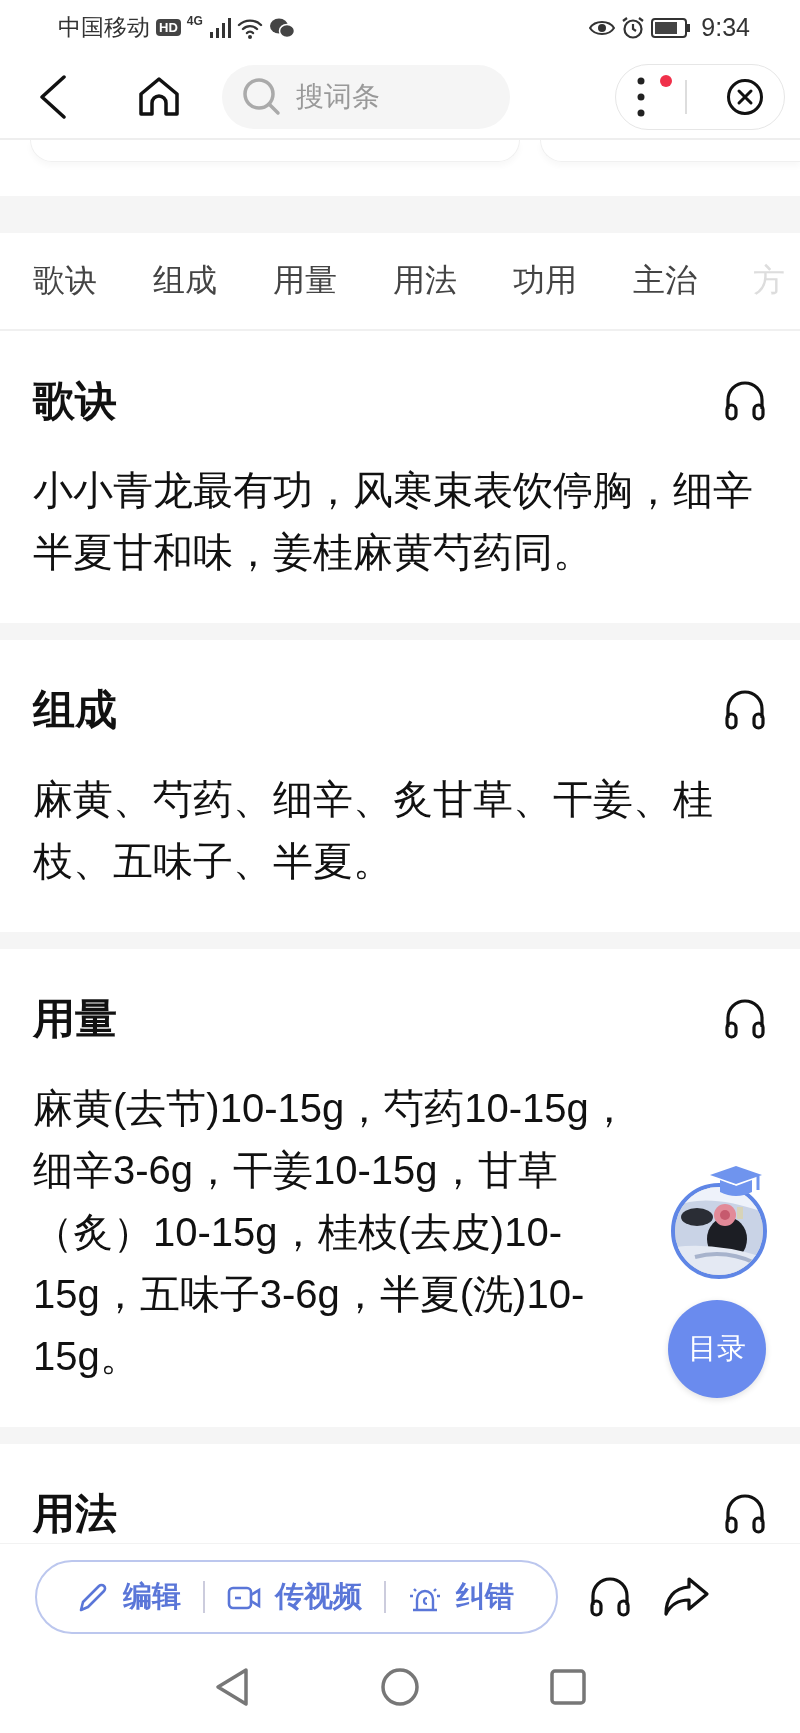  What do you see at coordinates (281, 27) in the screenshot?
I see `chat-icon` at bounding box center [281, 27].